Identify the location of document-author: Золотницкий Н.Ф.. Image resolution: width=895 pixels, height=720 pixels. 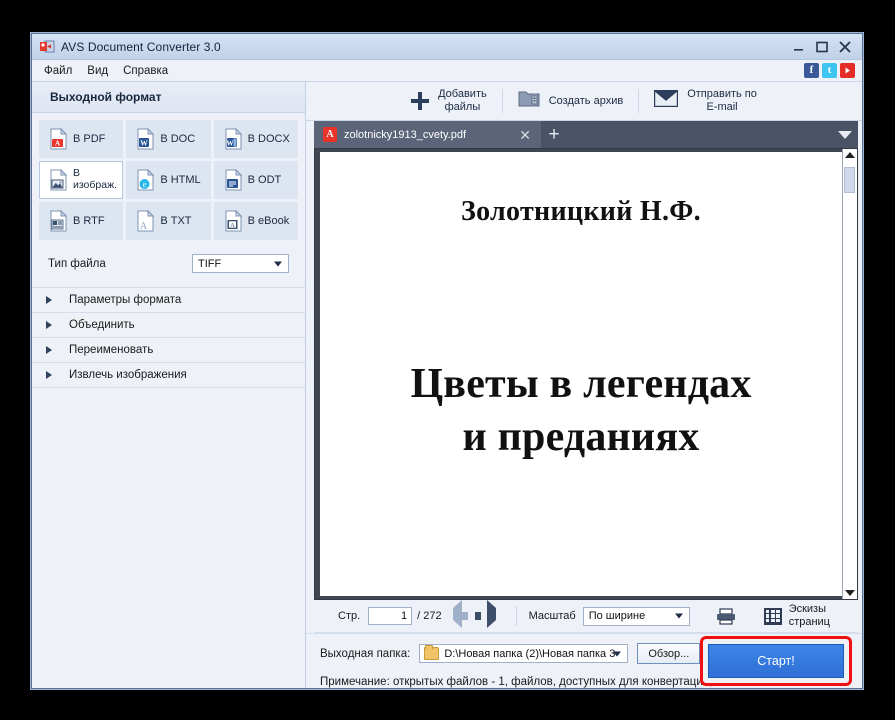
(581, 211).